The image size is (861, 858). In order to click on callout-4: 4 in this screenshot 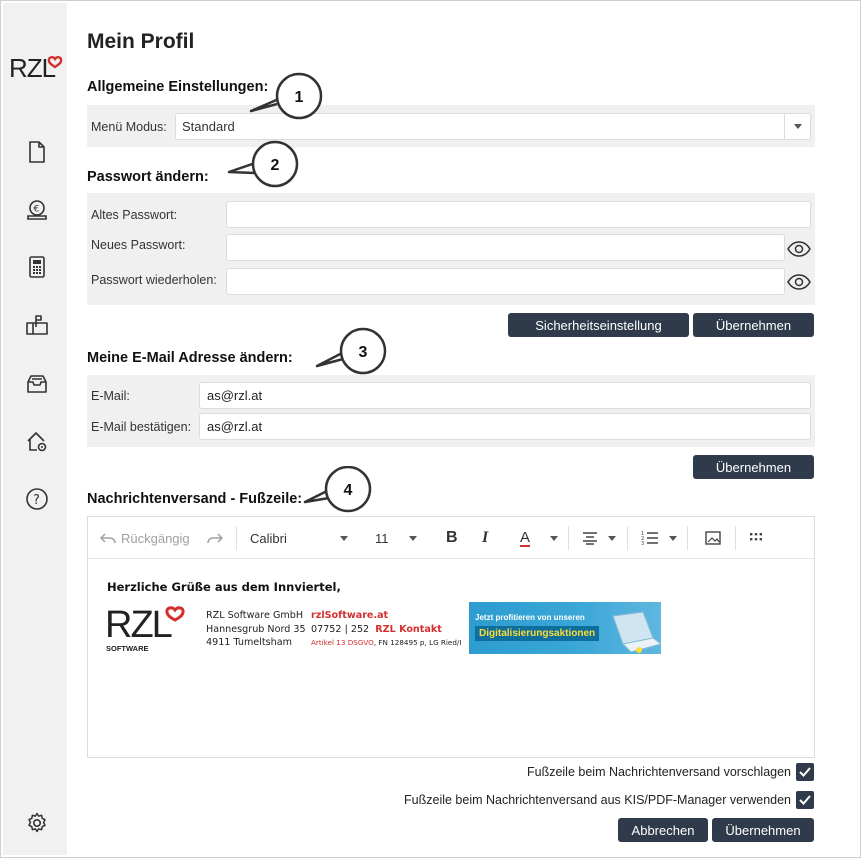, I will do `click(338, 489)`.